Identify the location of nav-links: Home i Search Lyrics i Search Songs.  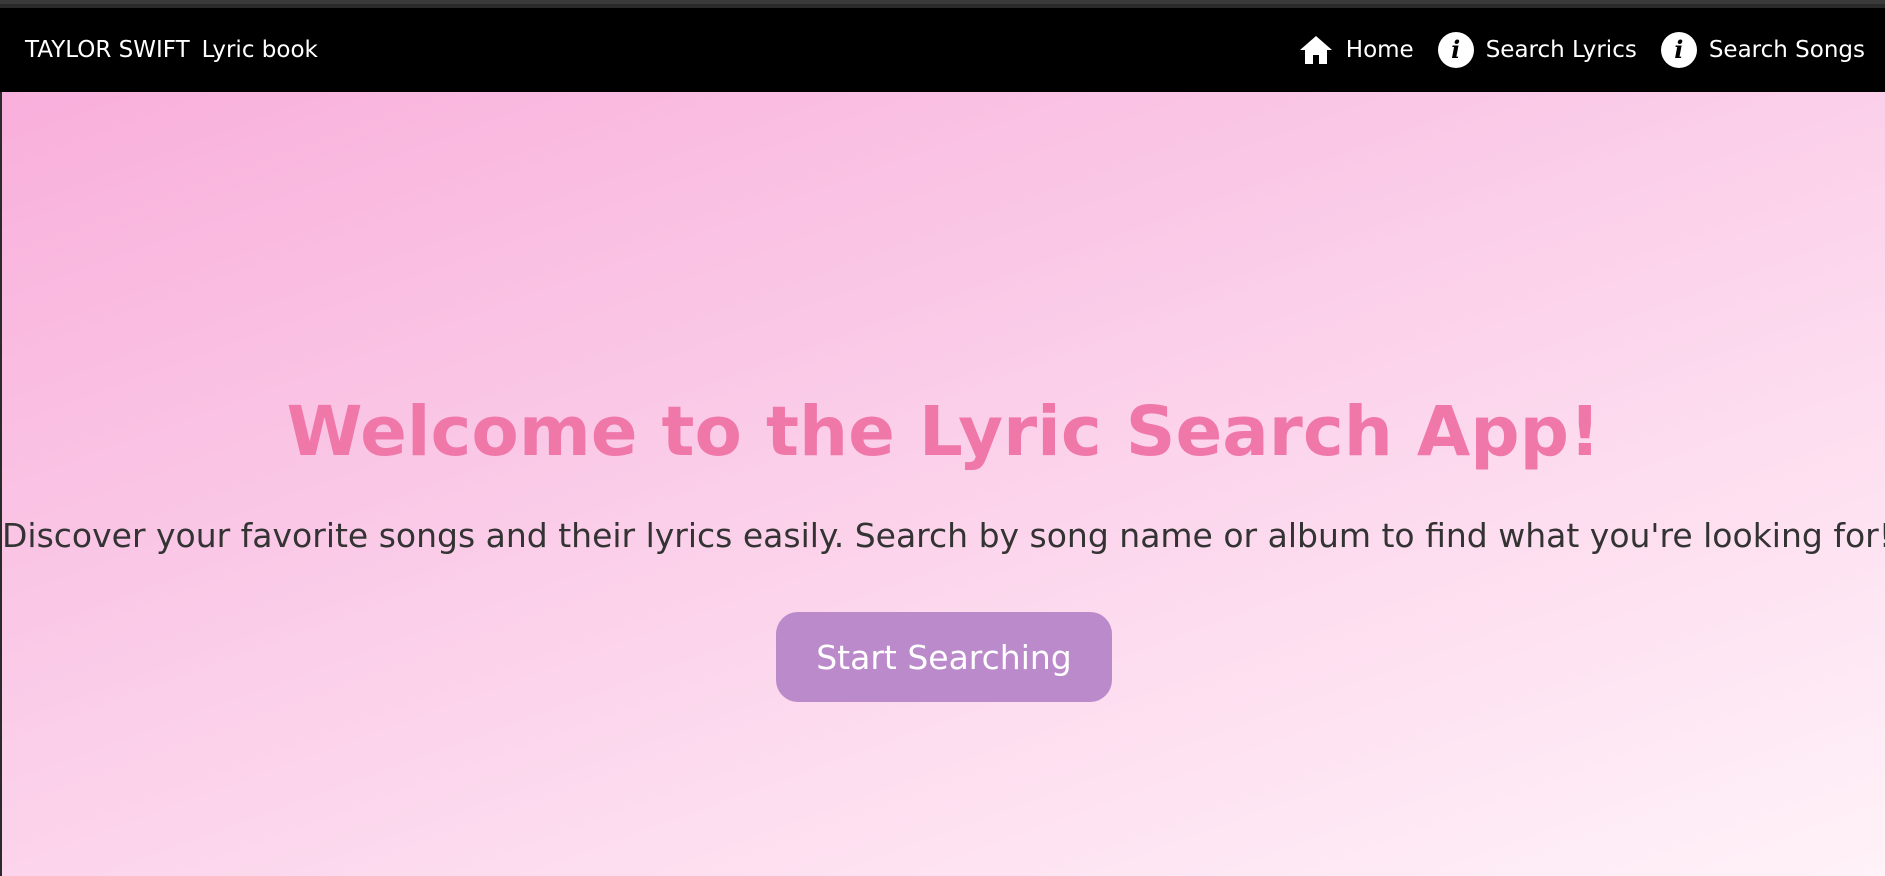
(1581, 50).